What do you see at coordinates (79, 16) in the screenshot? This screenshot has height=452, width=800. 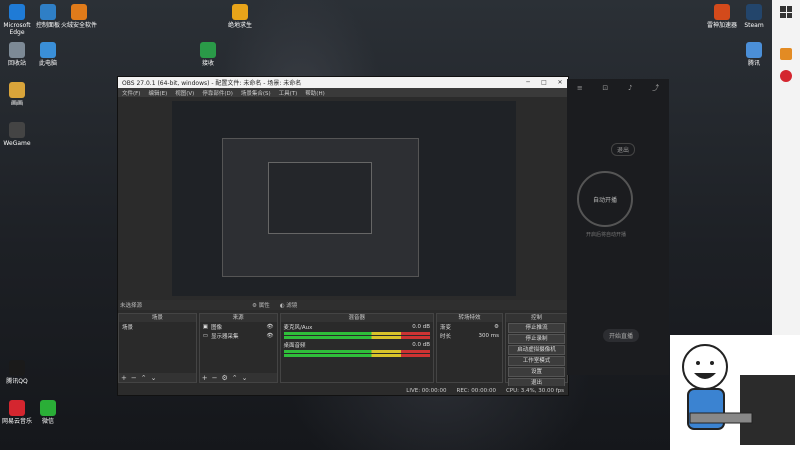 I see `desktop-icon: 火绒安全软件` at bounding box center [79, 16].